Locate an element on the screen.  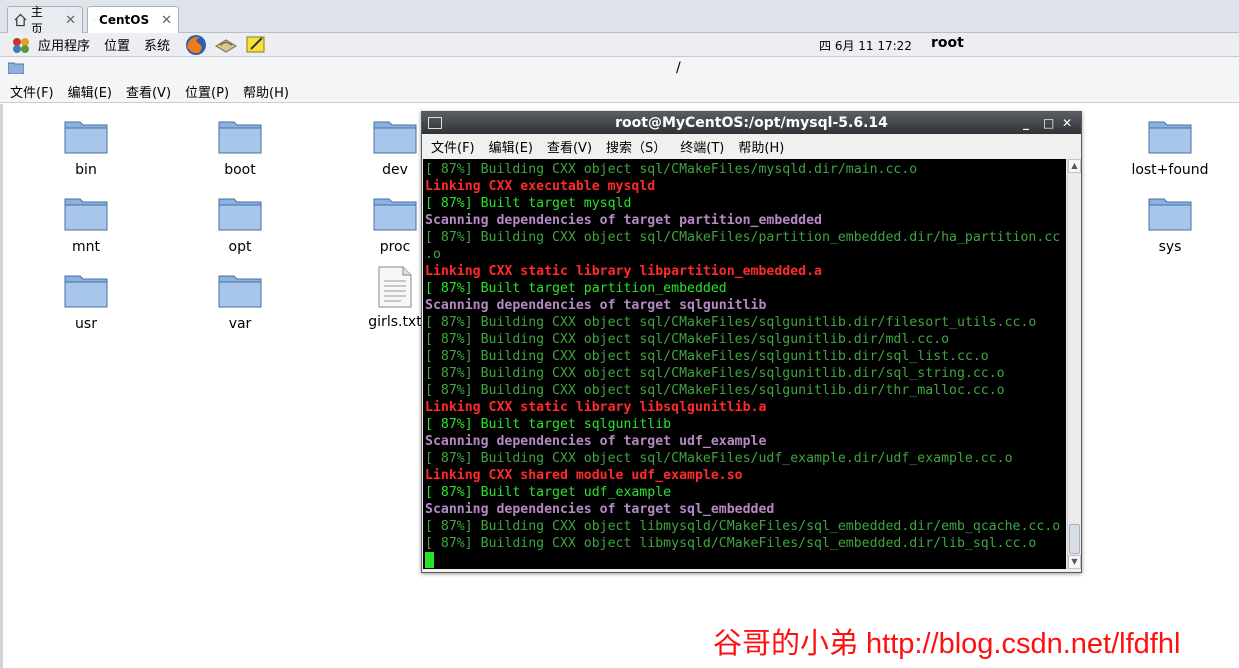
fm-menu-edit: 编辑(E) is located at coordinates (90, 91).